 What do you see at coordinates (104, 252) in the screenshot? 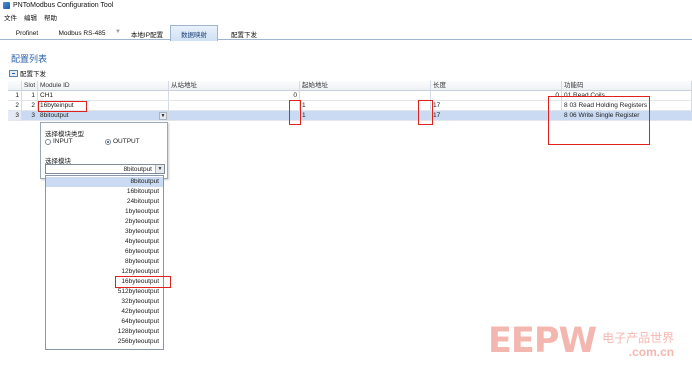
I see `dropdown-option: 6byteoutput` at bounding box center [104, 252].